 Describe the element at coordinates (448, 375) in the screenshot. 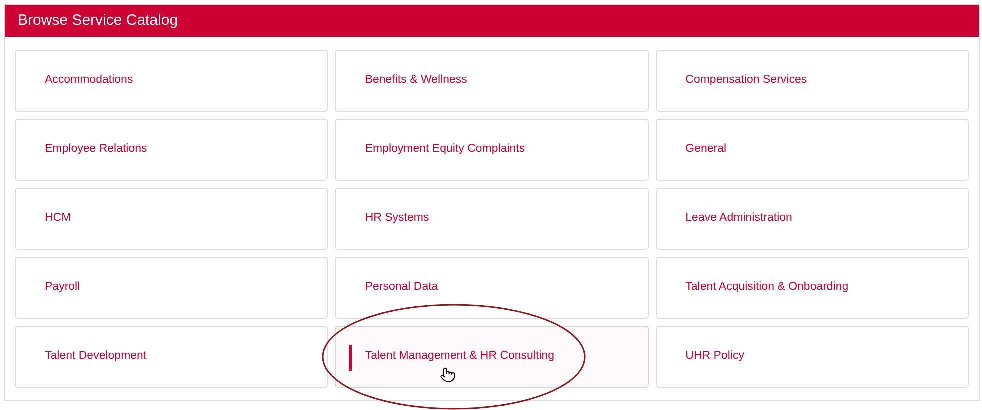

I see `hand-cursor-icon` at that location.